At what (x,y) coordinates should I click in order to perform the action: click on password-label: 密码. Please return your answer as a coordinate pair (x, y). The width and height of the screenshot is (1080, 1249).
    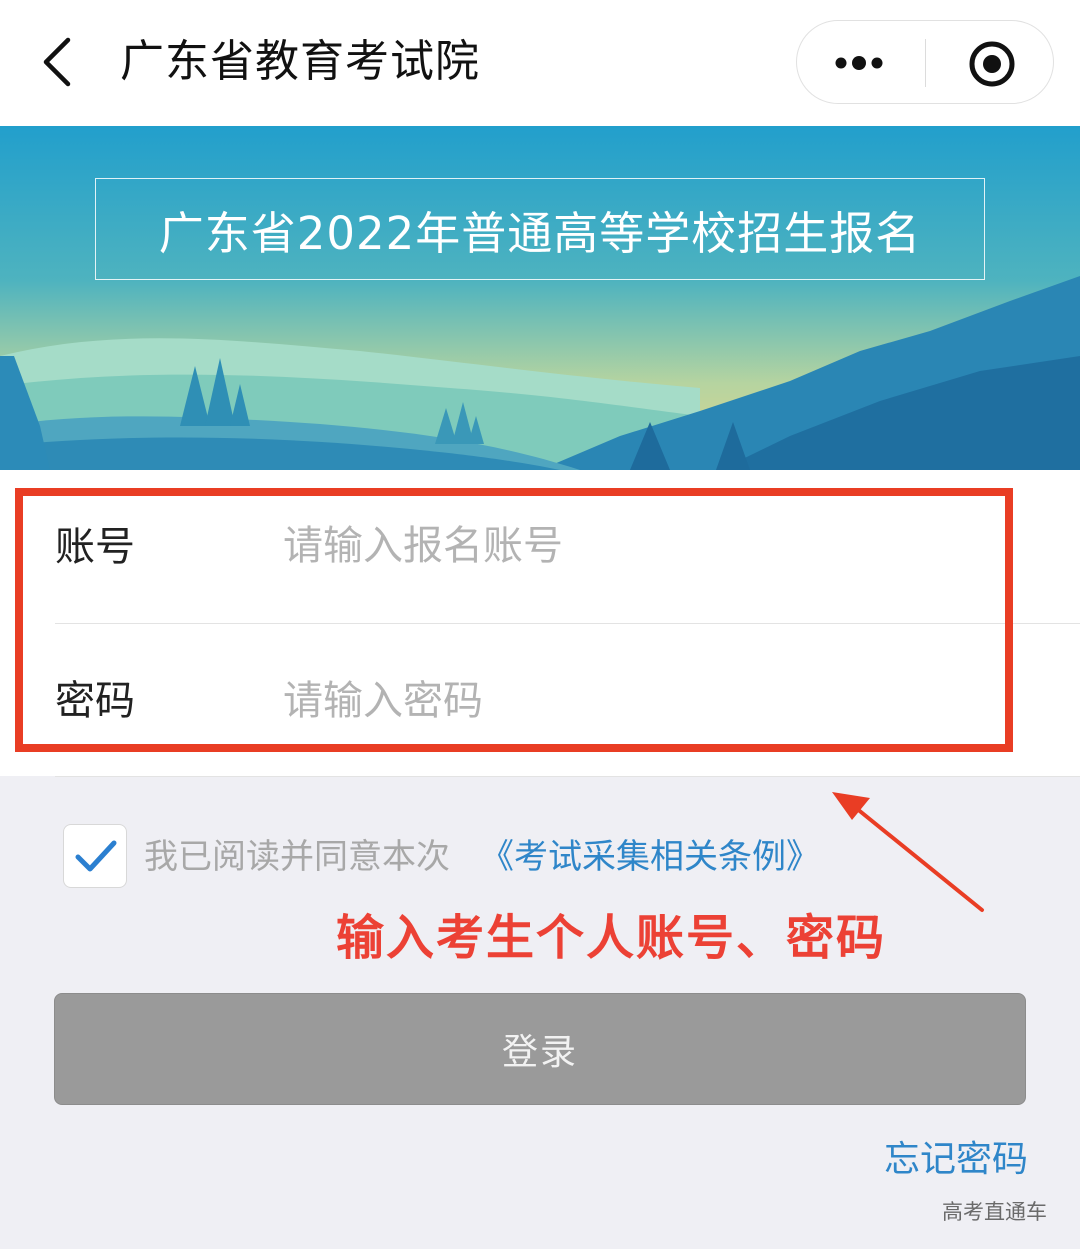
    Looking at the image, I should click on (95, 701).